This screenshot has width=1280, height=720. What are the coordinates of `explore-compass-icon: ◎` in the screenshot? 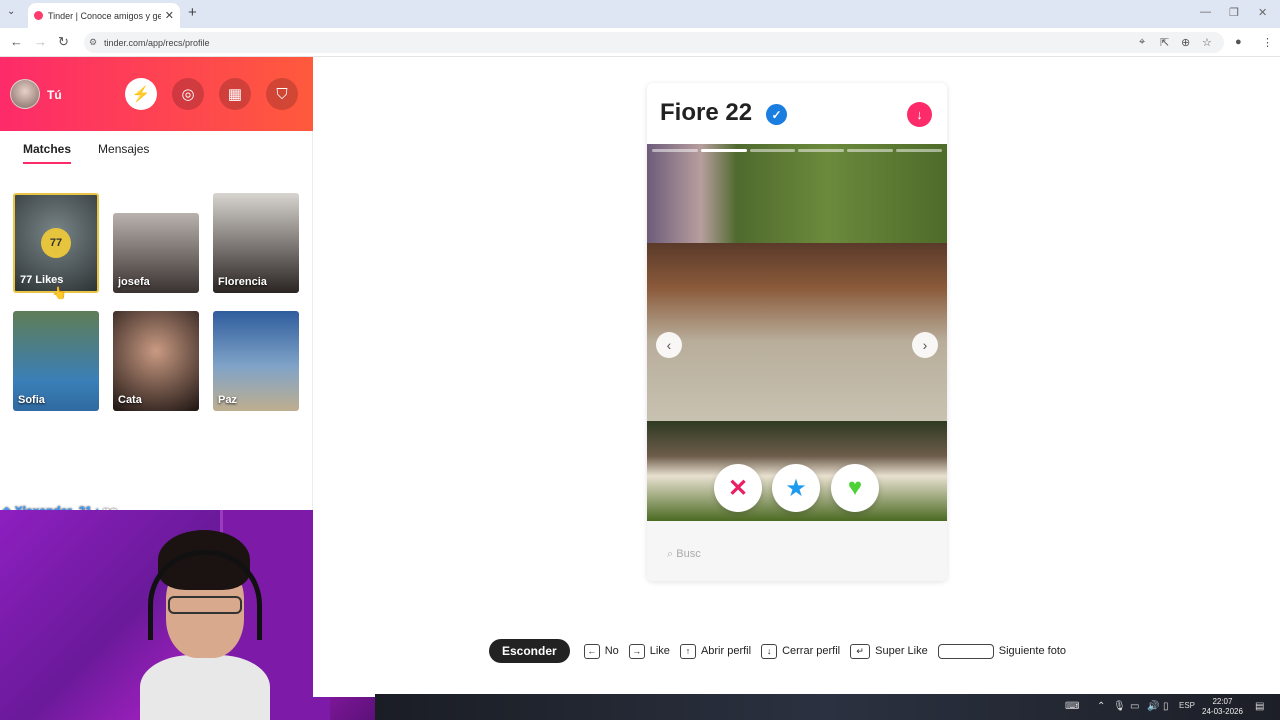 It's located at (188, 94).